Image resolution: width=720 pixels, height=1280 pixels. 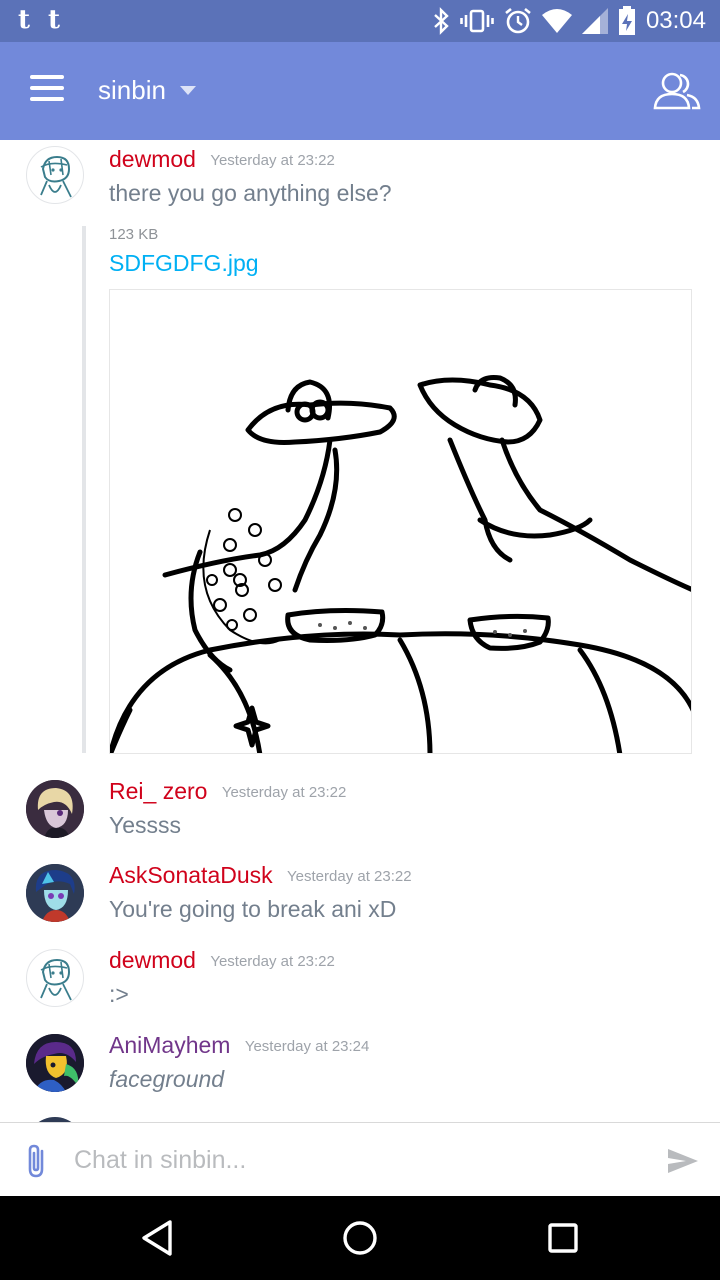 I want to click on paperclip-icon, so click(x=38, y=1161).